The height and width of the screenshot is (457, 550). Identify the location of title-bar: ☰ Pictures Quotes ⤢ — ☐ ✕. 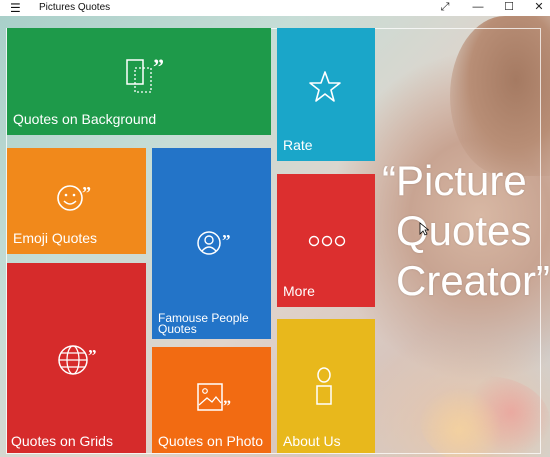
(275, 8).